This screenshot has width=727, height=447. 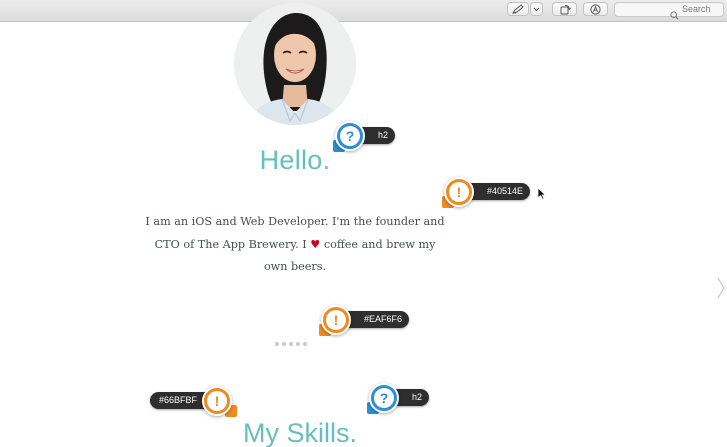 I want to click on mouse-cursor, so click(x=542, y=194).